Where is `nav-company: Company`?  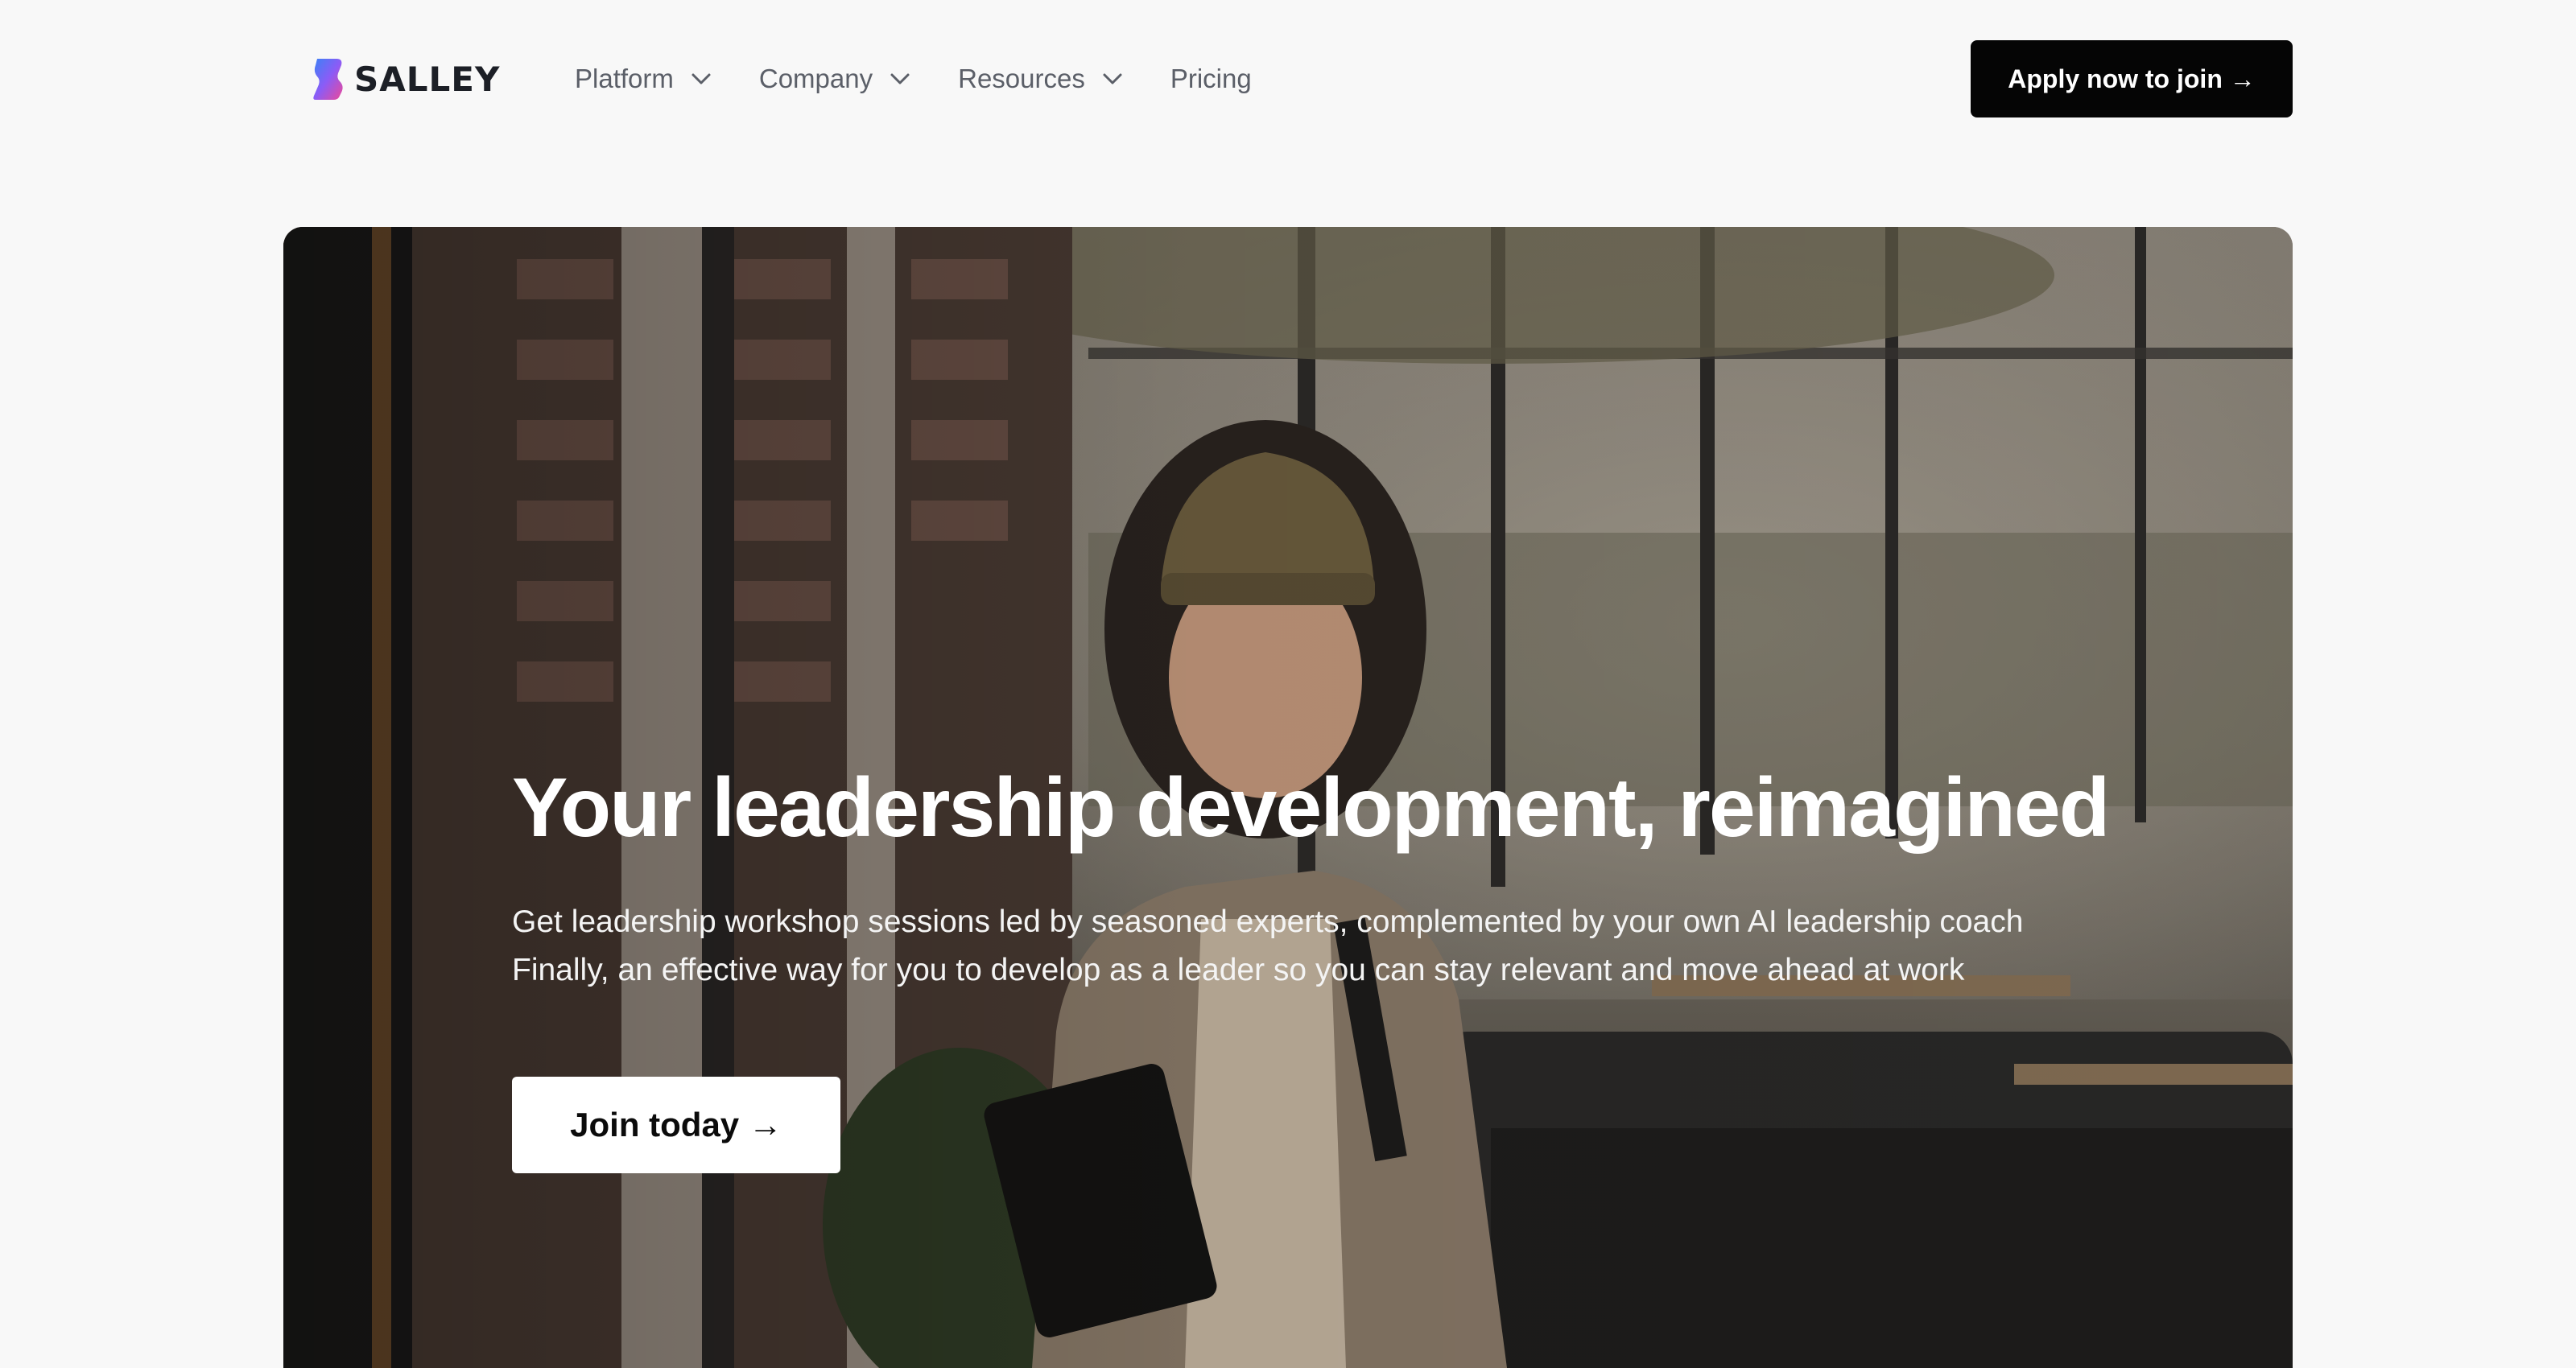 nav-company: Company is located at coordinates (836, 79).